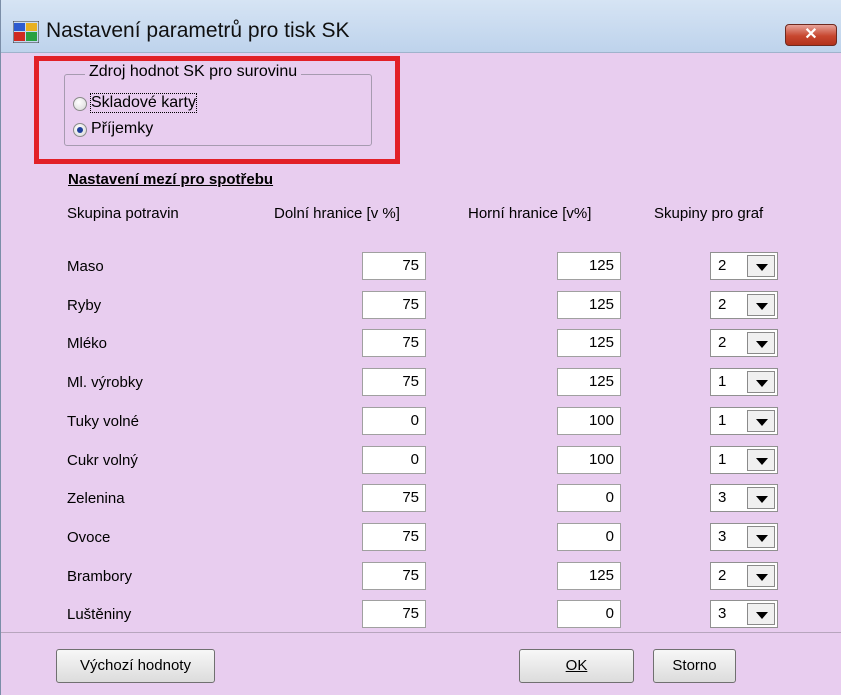  I want to click on footer-divider, so click(421, 632).